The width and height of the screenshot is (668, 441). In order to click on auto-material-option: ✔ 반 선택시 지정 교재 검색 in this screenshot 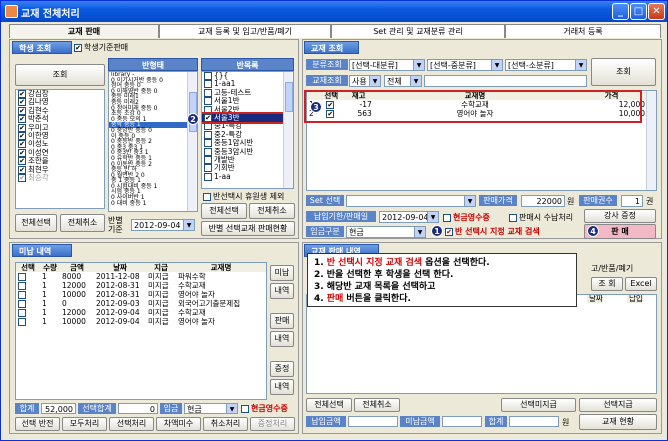, I will do `click(492, 231)`.